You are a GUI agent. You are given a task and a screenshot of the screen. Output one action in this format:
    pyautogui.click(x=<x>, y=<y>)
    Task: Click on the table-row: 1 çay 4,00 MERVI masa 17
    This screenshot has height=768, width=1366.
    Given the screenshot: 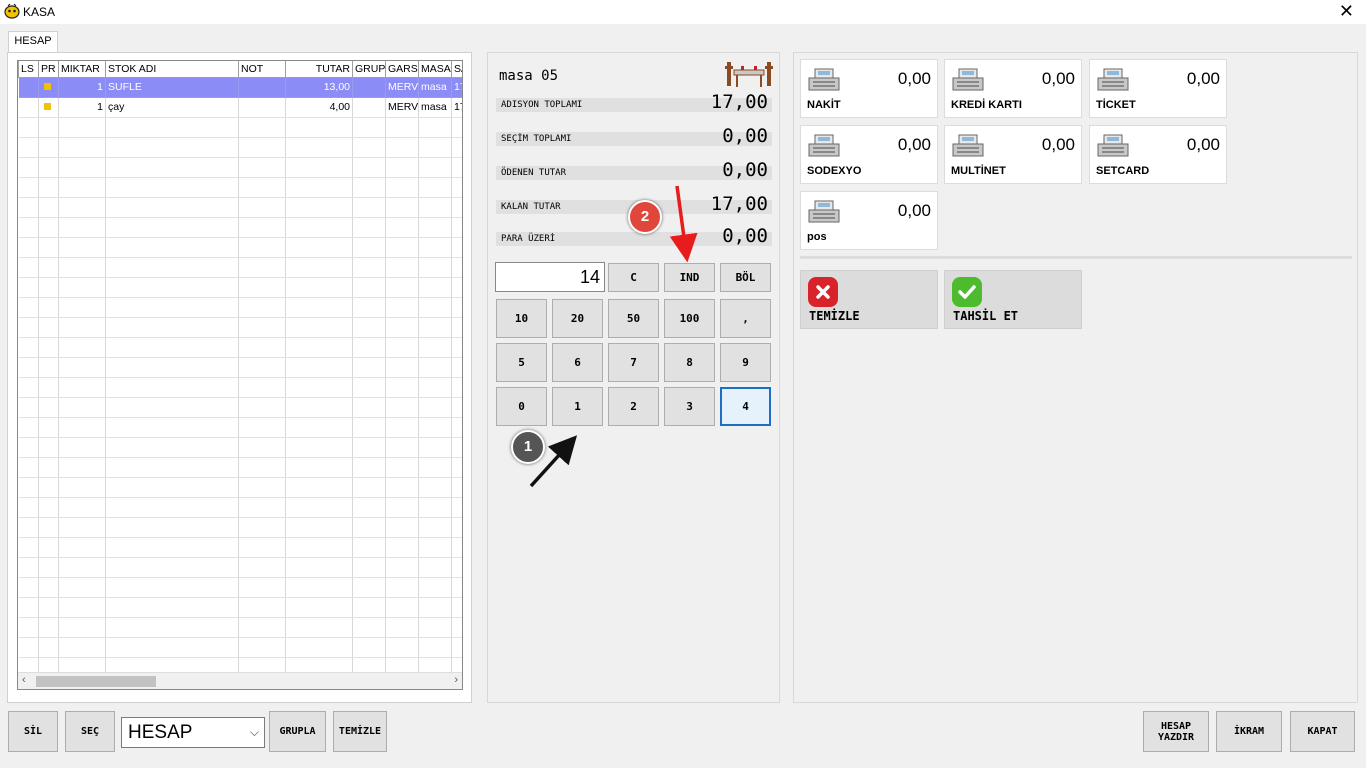 What is the action you would take?
    pyautogui.click(x=240, y=107)
    